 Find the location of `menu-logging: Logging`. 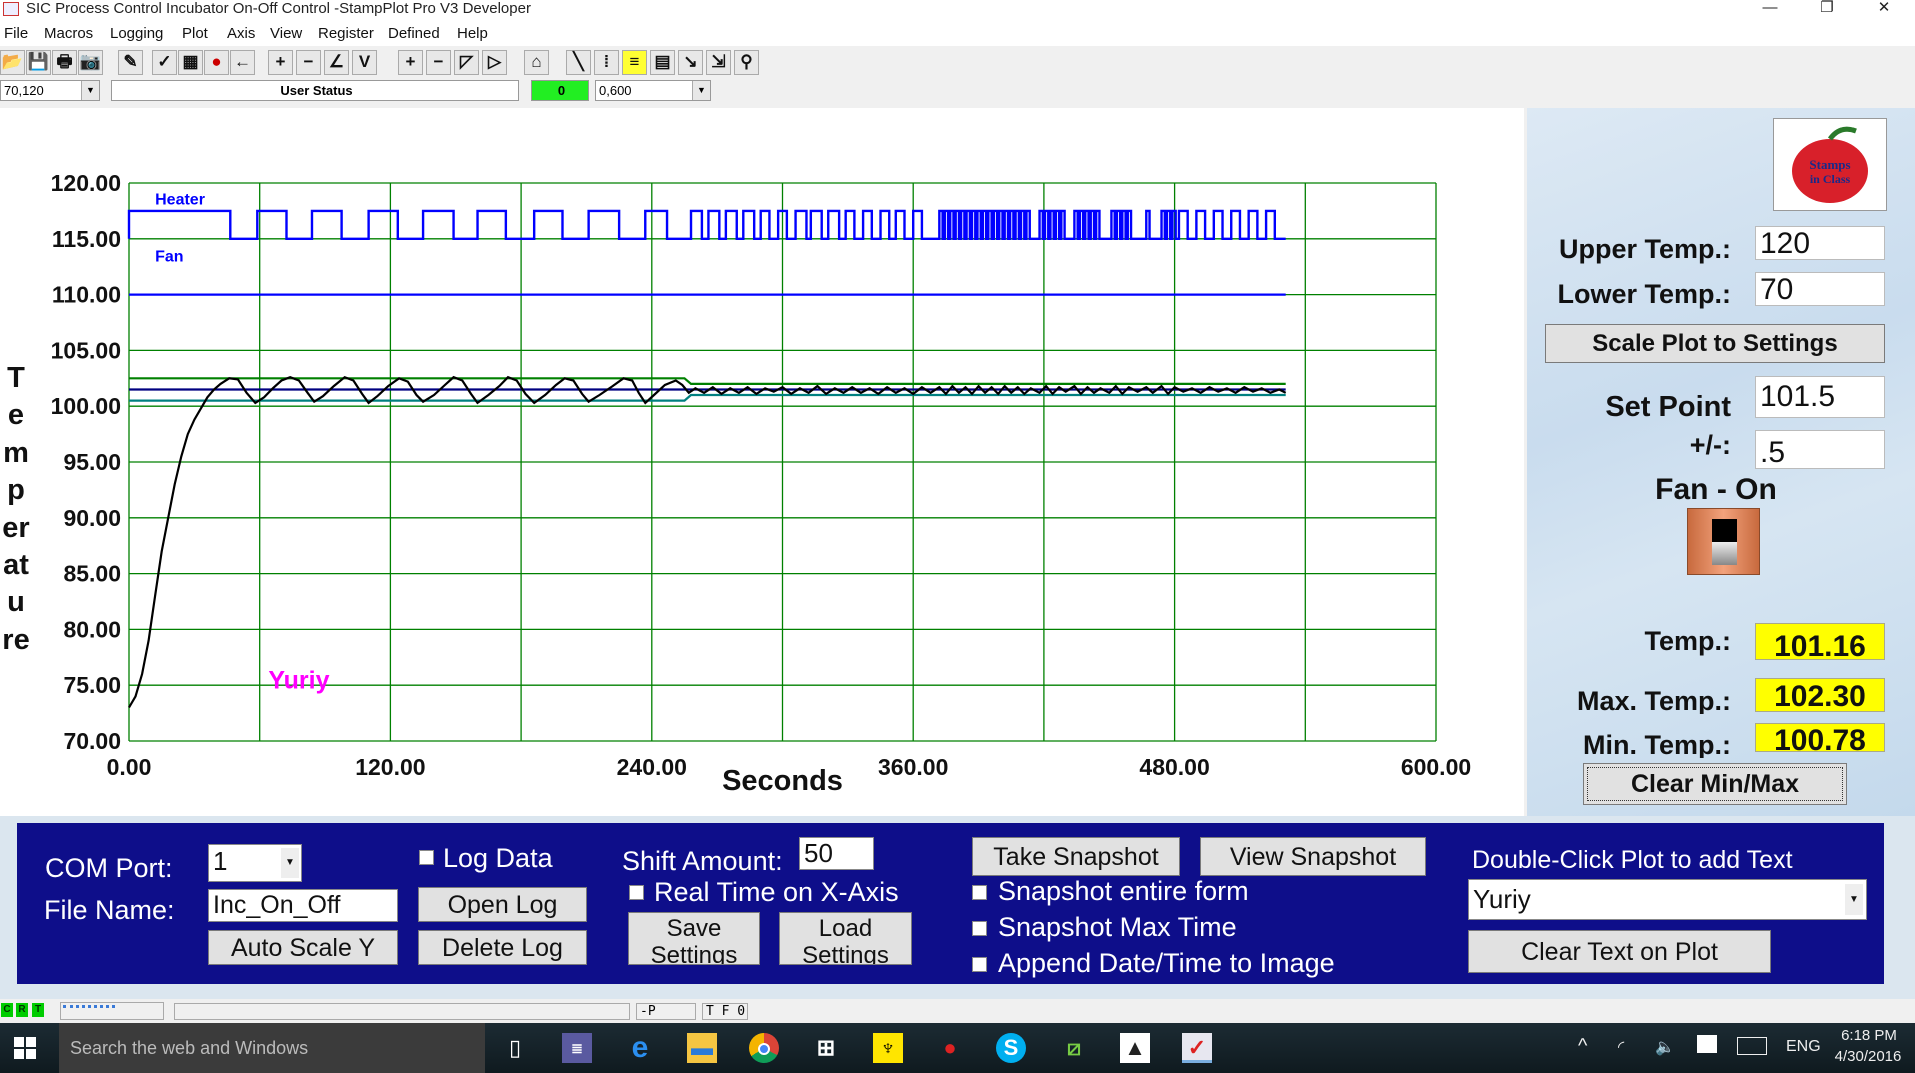

menu-logging: Logging is located at coordinates (136, 33).